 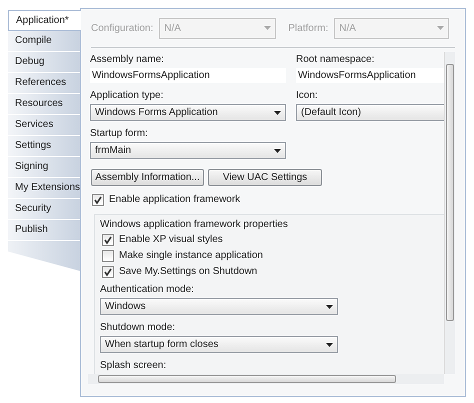 I want to click on dropdown: When startup form closes, so click(x=219, y=344).